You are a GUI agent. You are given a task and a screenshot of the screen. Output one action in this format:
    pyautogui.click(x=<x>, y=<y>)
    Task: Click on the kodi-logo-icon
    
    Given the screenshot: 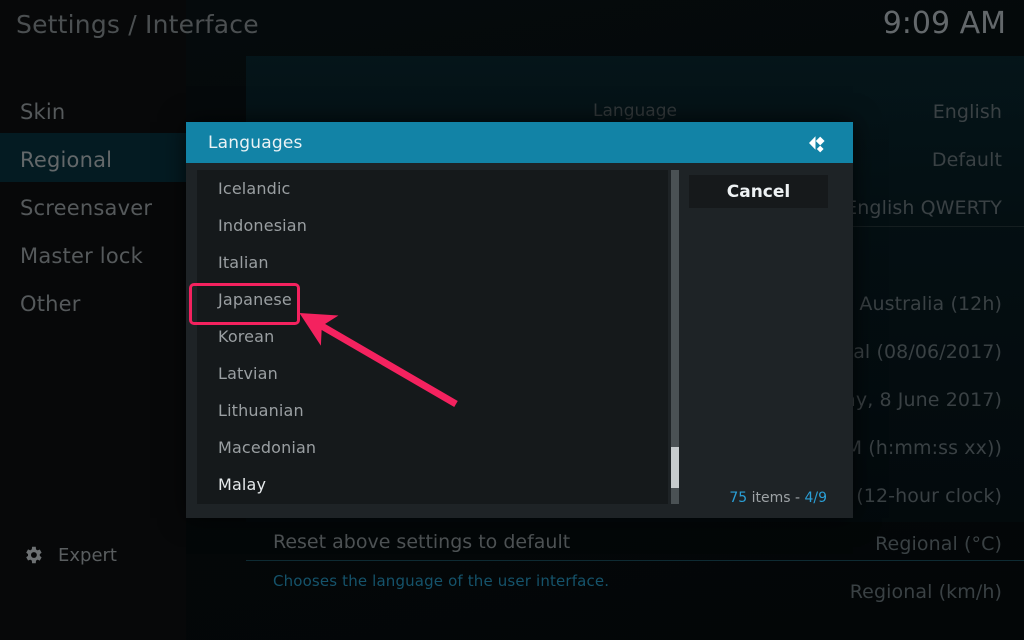 What is the action you would take?
    pyautogui.click(x=818, y=143)
    